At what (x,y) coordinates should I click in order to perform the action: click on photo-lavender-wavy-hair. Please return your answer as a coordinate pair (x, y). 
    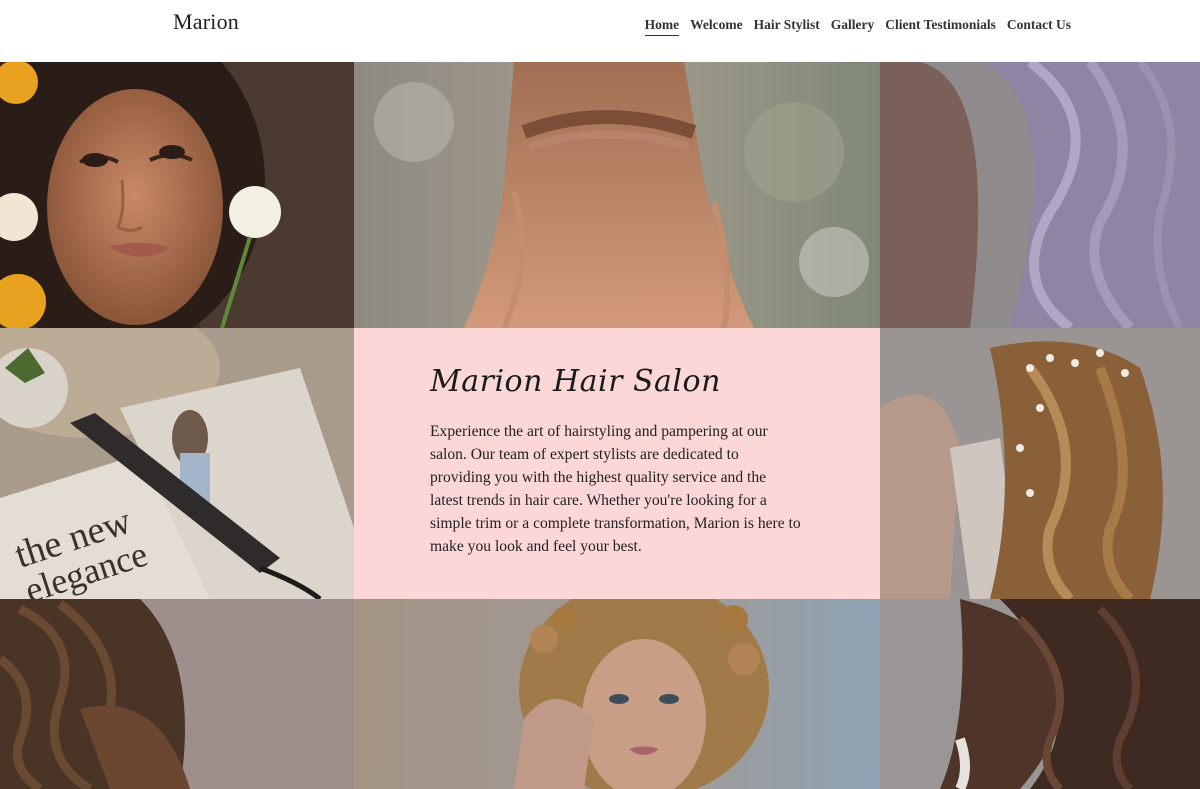
    Looking at the image, I should click on (1040, 195).